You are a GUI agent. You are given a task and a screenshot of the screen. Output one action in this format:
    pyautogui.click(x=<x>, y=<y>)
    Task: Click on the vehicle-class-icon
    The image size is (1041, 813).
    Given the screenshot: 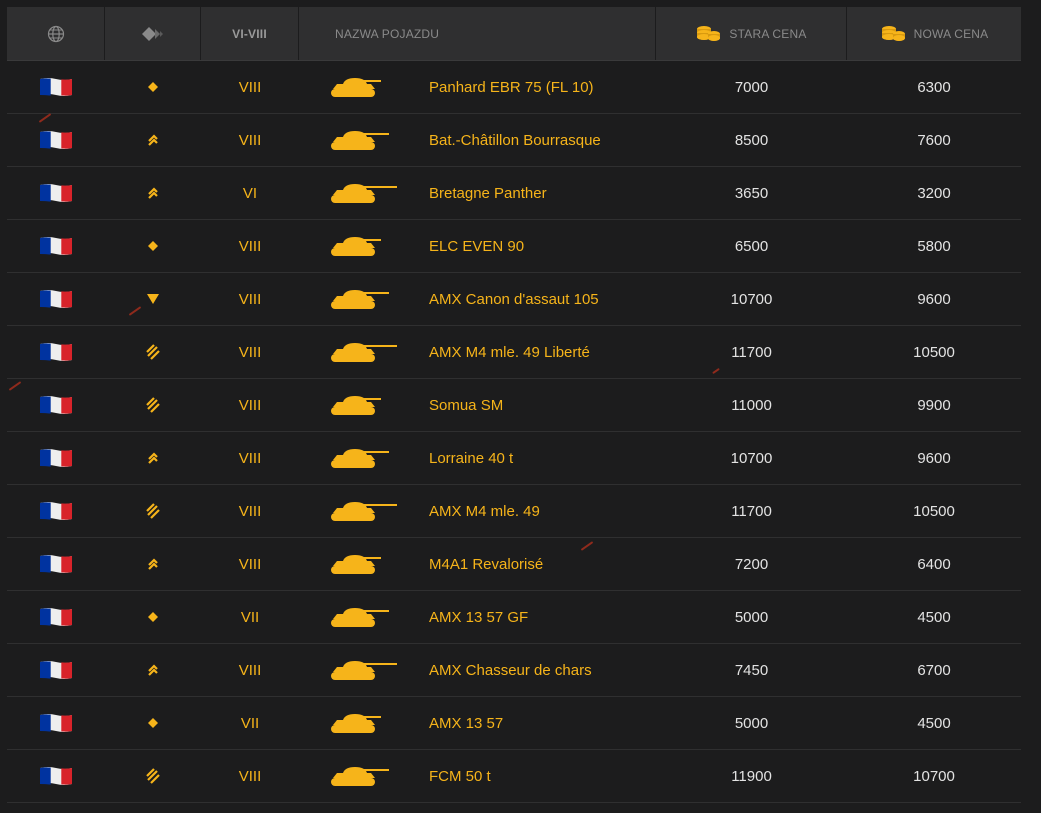 What is the action you would take?
    pyautogui.click(x=152, y=33)
    